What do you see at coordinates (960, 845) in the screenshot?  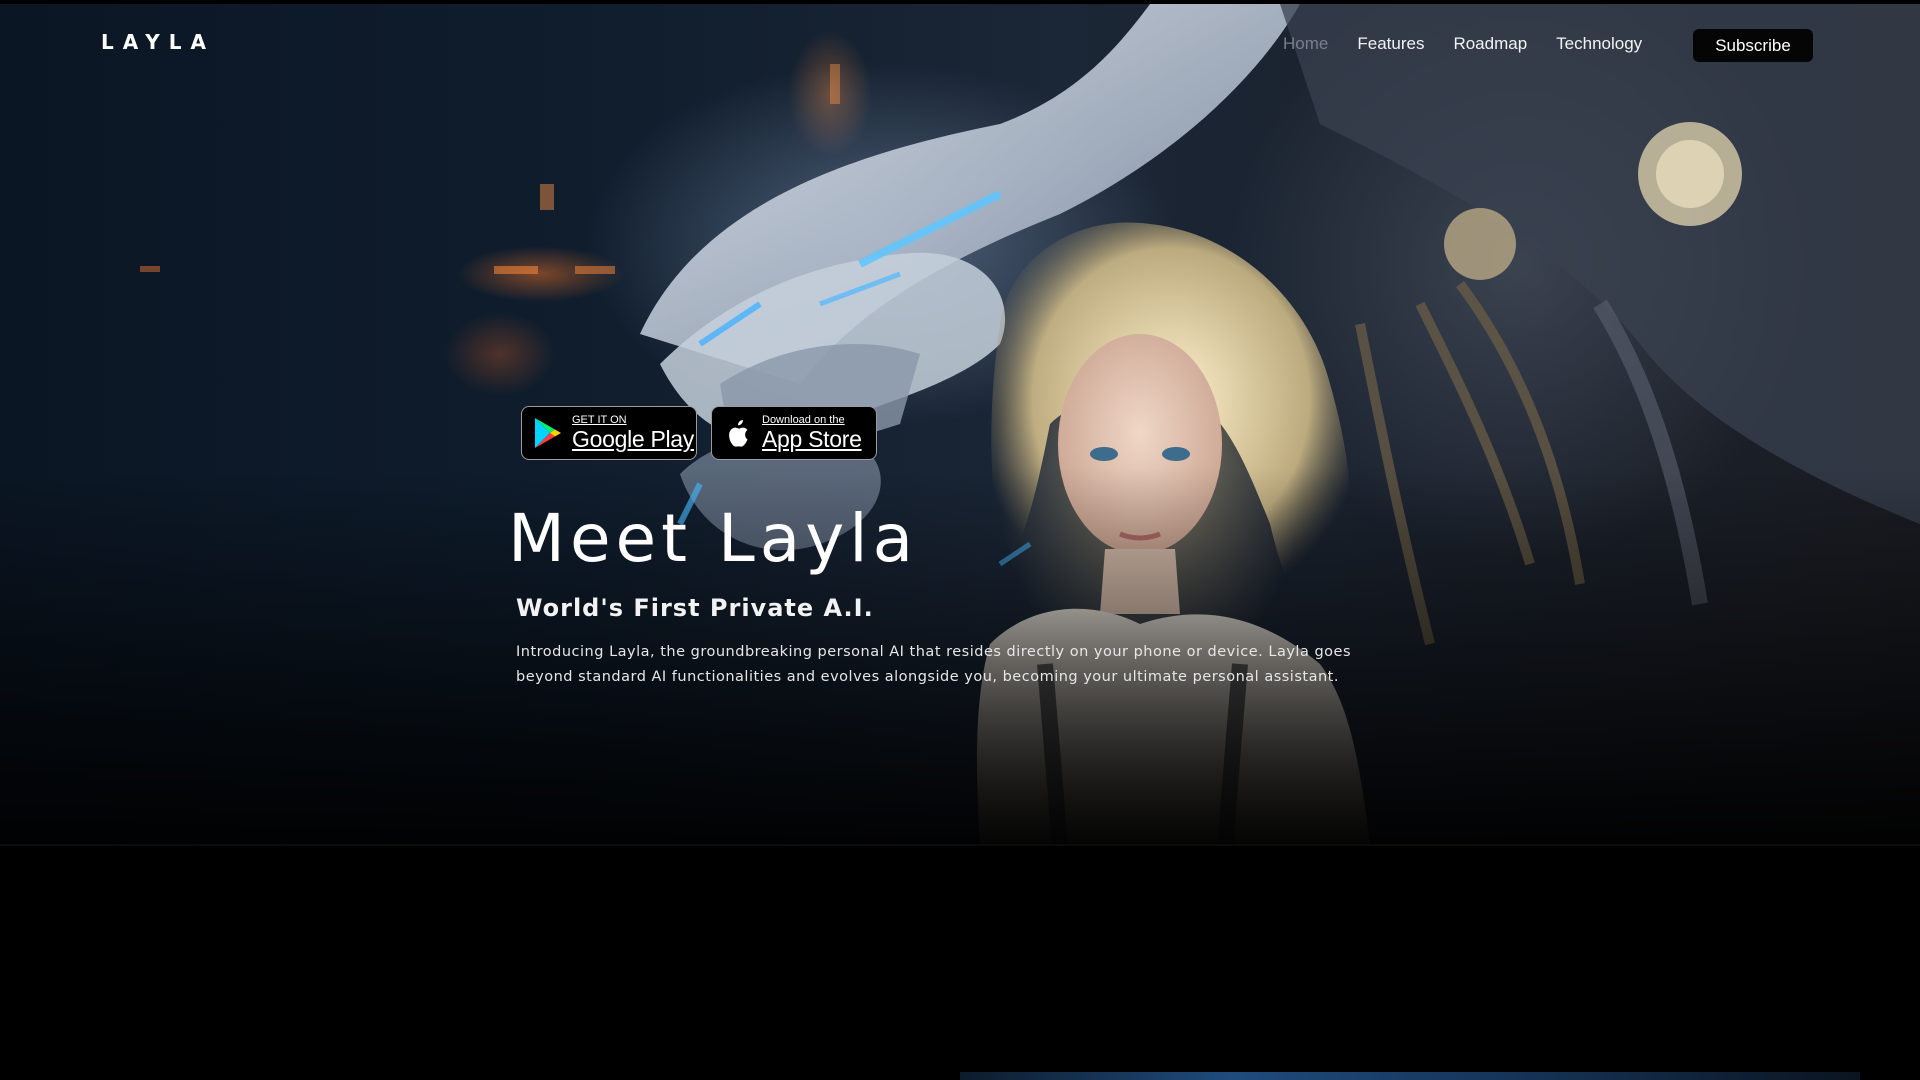 I see `section-divider` at bounding box center [960, 845].